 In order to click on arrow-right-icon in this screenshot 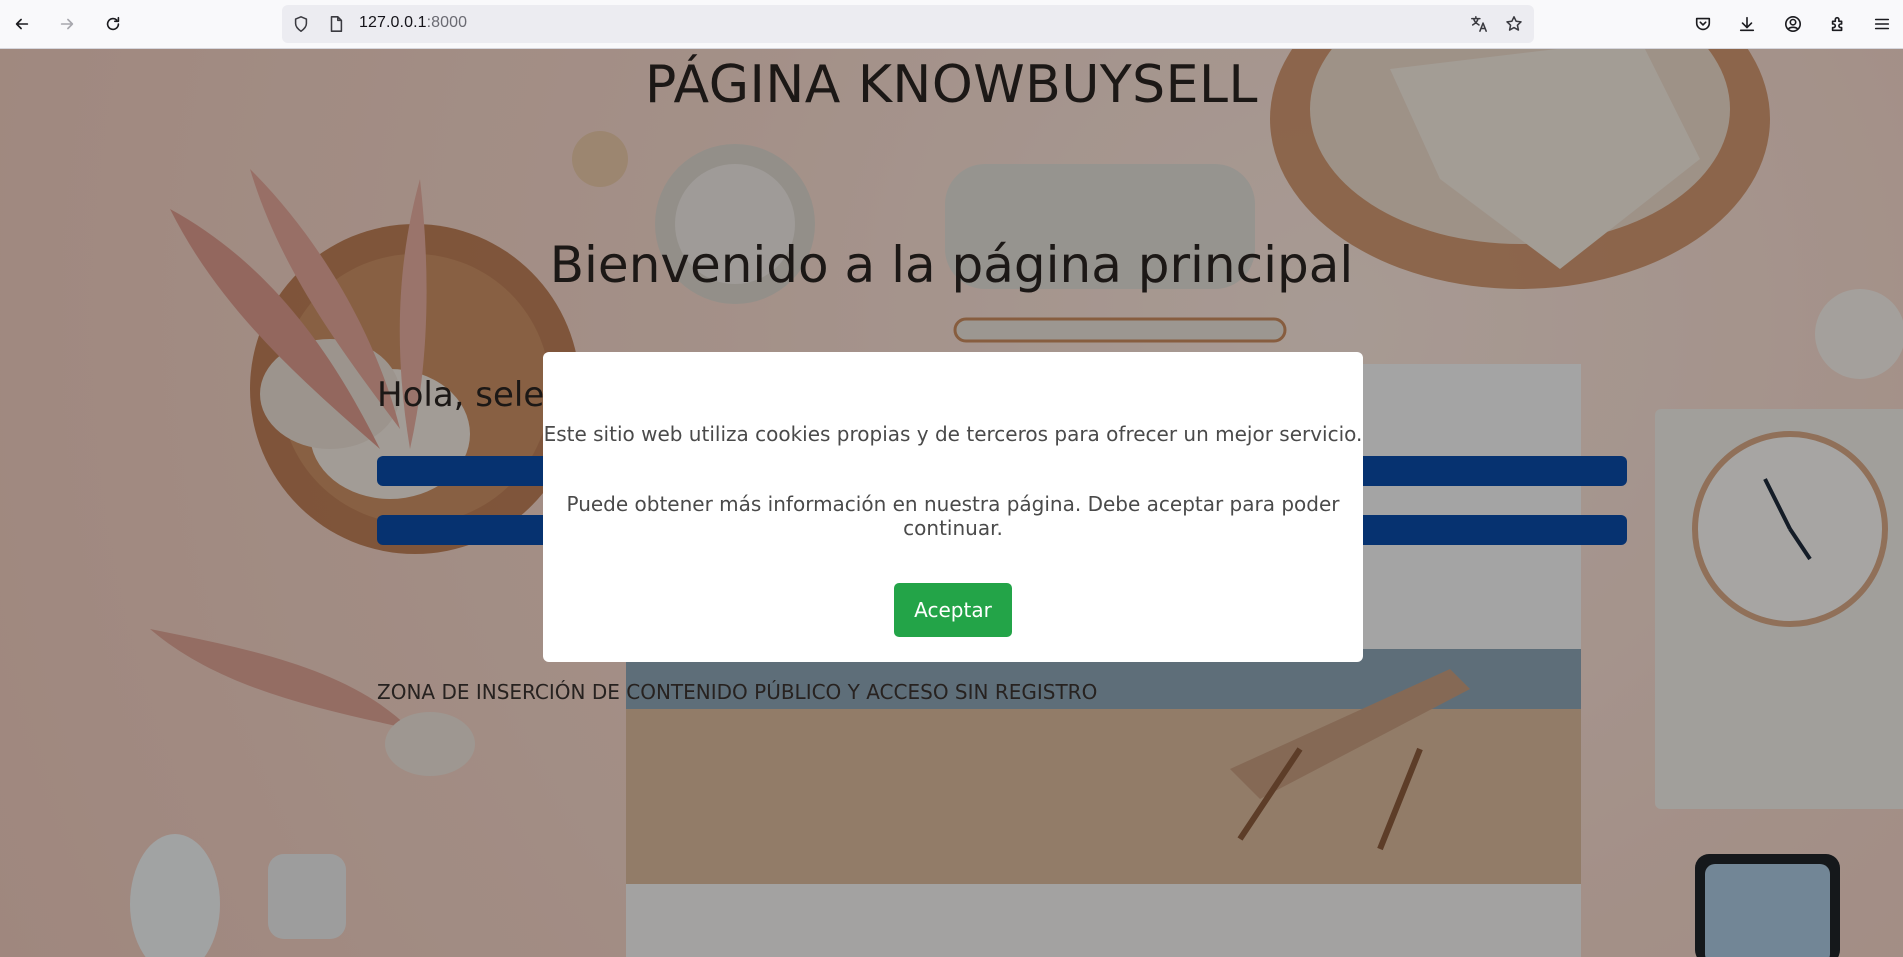, I will do `click(67, 24)`.